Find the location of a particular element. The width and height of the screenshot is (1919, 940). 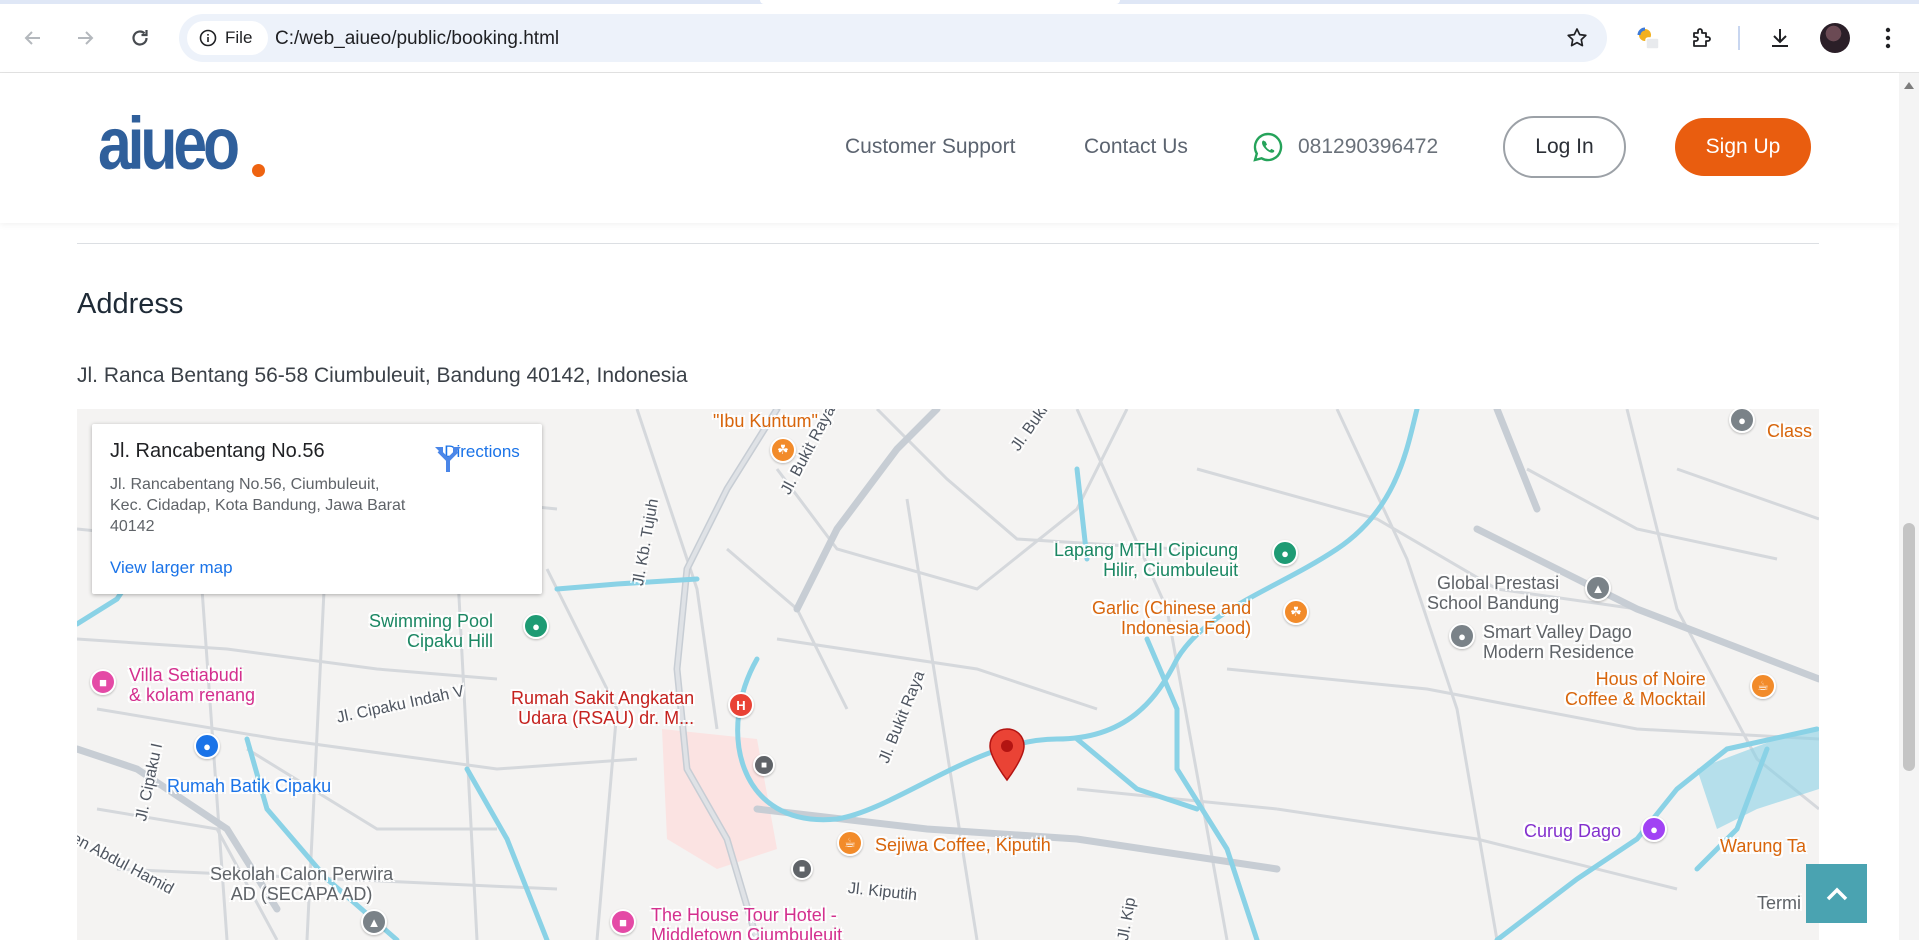

whatsapp-icon is located at coordinates (1268, 147).